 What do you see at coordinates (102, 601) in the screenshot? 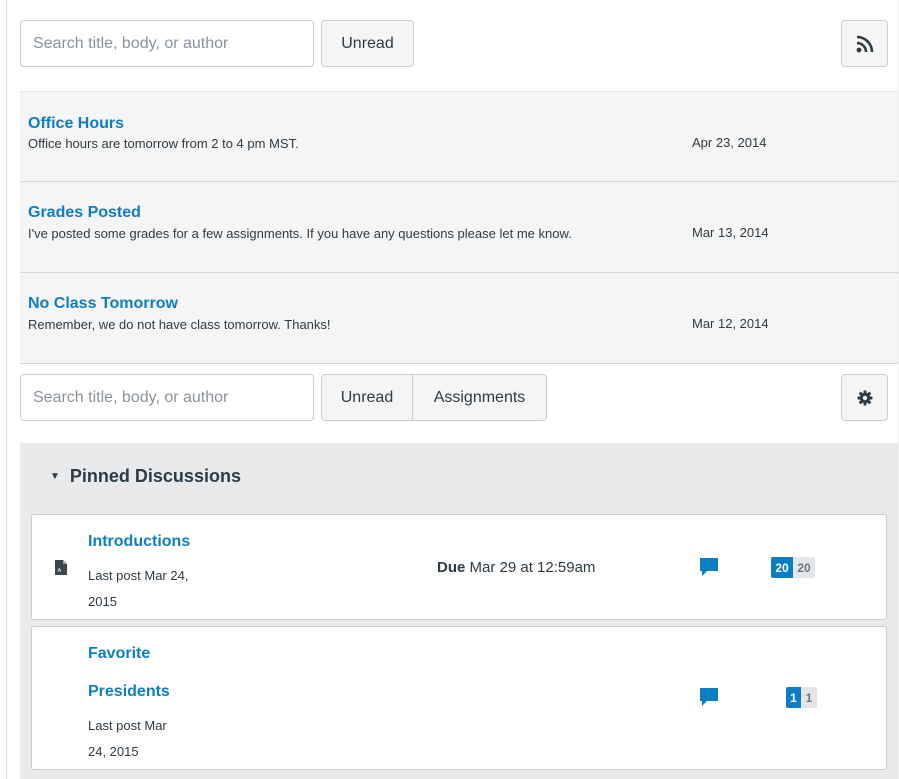
I see `last-post-line2: 2015` at bounding box center [102, 601].